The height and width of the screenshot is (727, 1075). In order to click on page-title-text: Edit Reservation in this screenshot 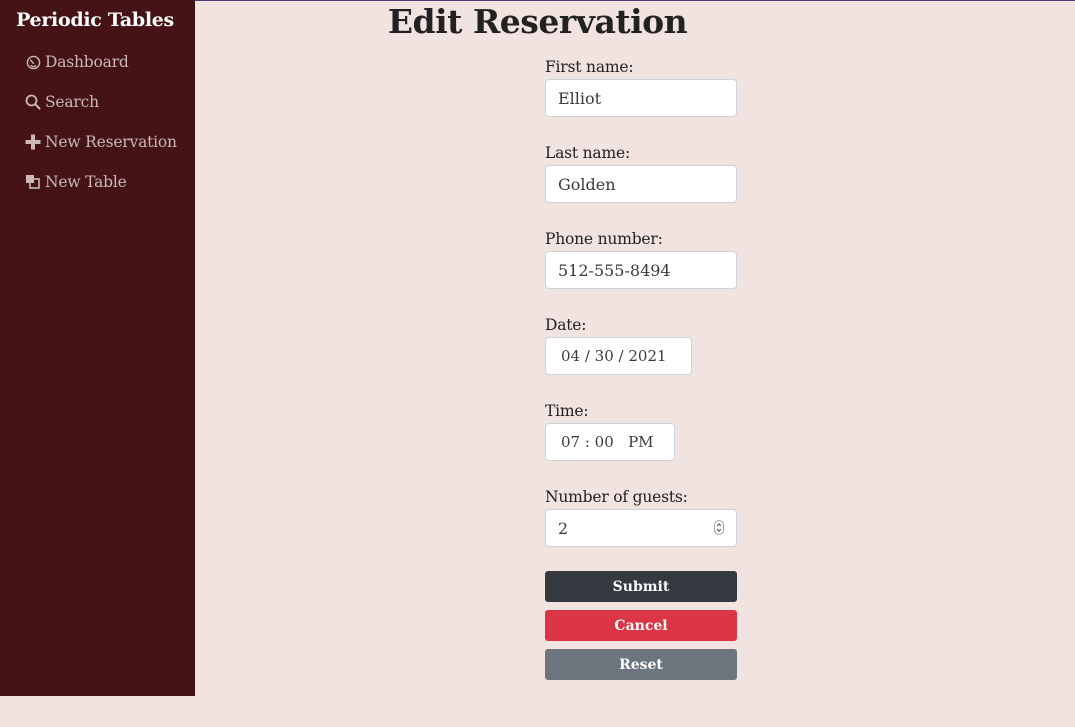, I will do `click(537, 21)`.